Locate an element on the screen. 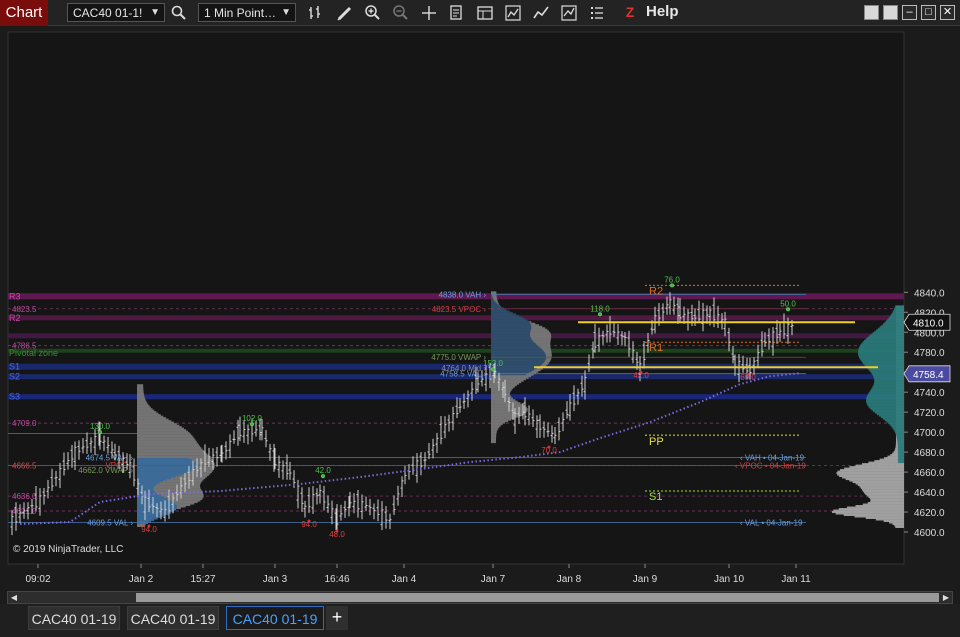  add-tab-button: + is located at coordinates (337, 618).